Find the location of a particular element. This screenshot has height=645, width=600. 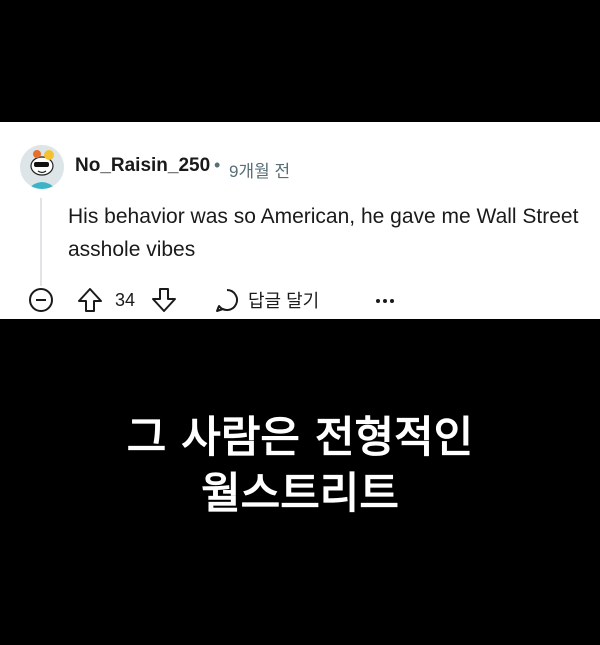

vote-score: 34 is located at coordinates (125, 300).